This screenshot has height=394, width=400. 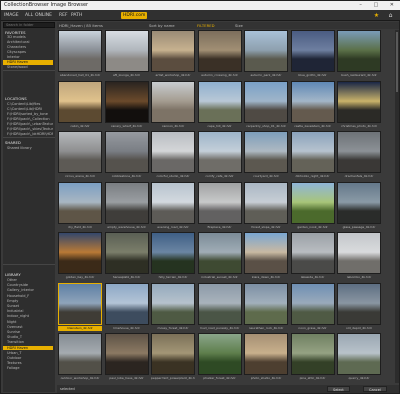 I want to click on thumbnail-item: forest_slope_4k.hdr, so click(x=266, y=206).